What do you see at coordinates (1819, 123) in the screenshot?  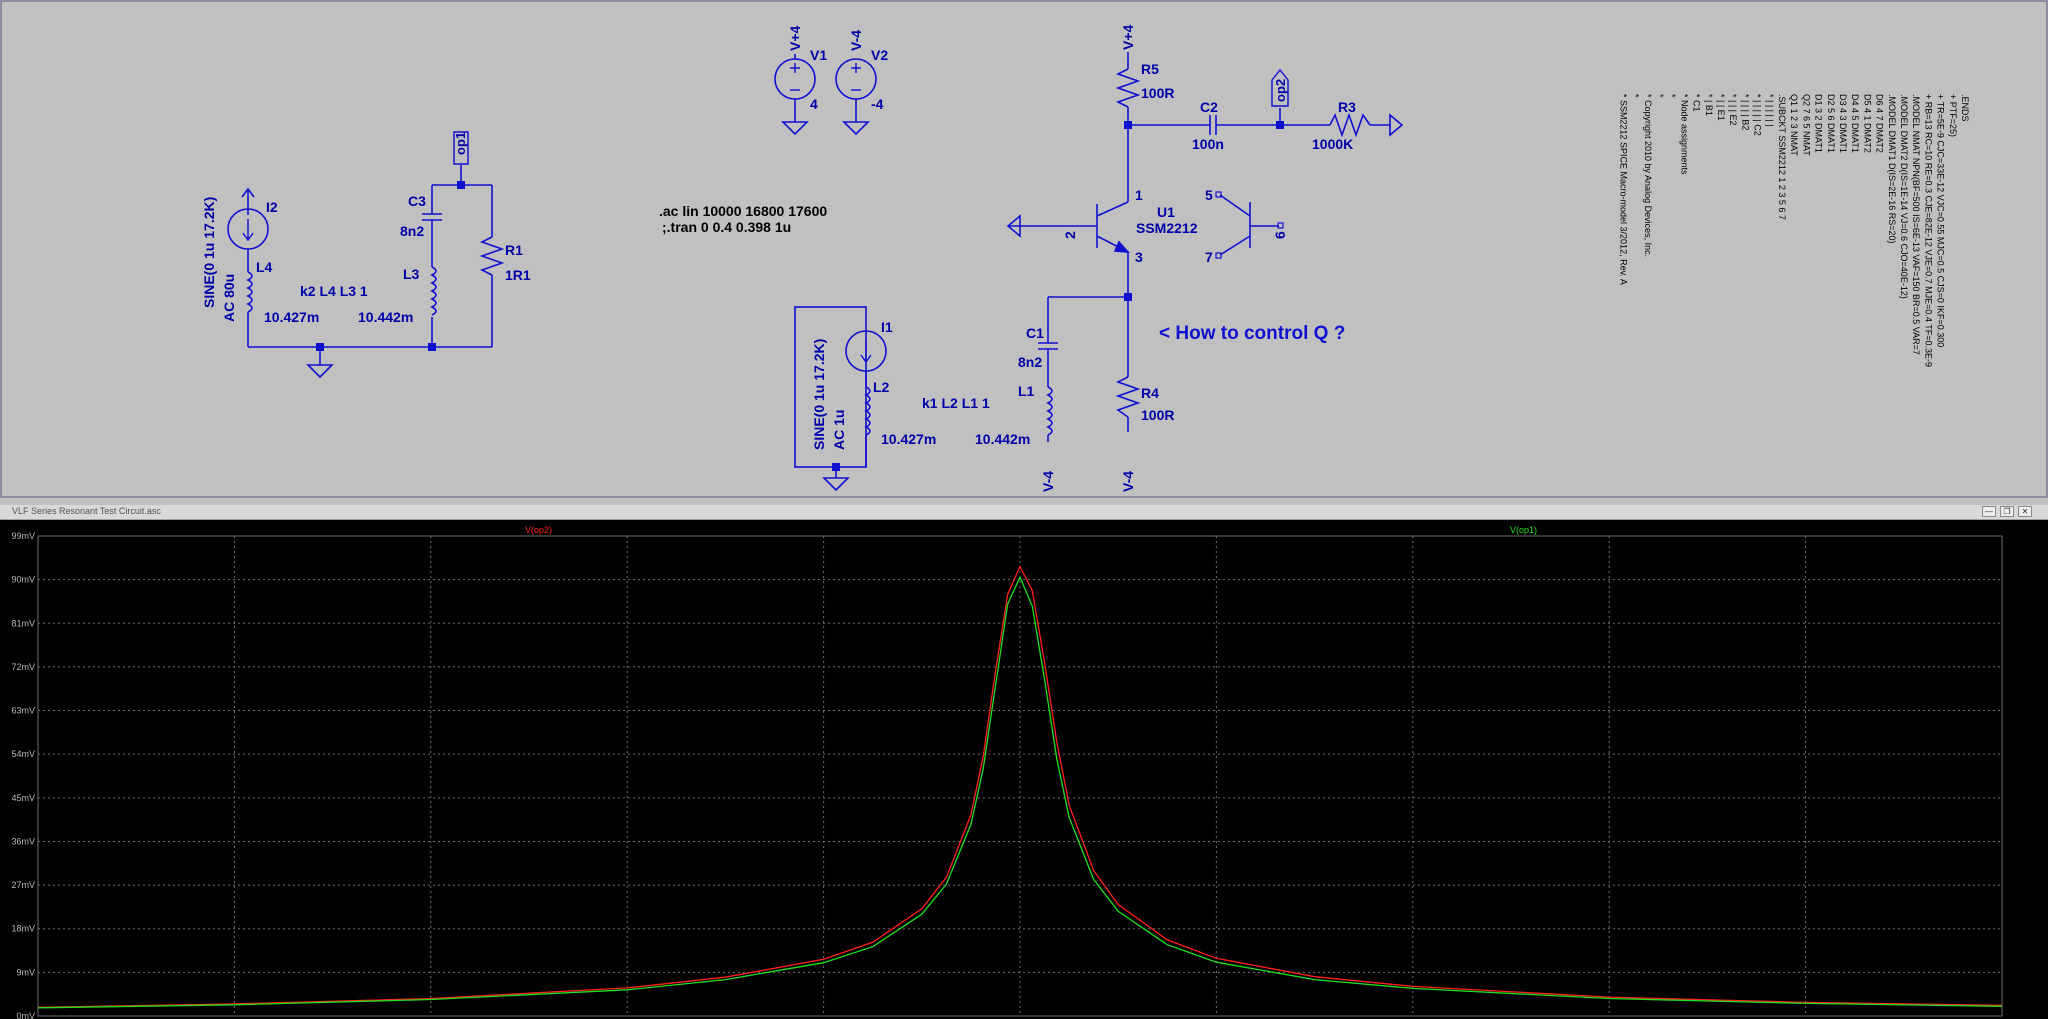 I see `netlist-line: D1 3 2 DMAT1` at bounding box center [1819, 123].